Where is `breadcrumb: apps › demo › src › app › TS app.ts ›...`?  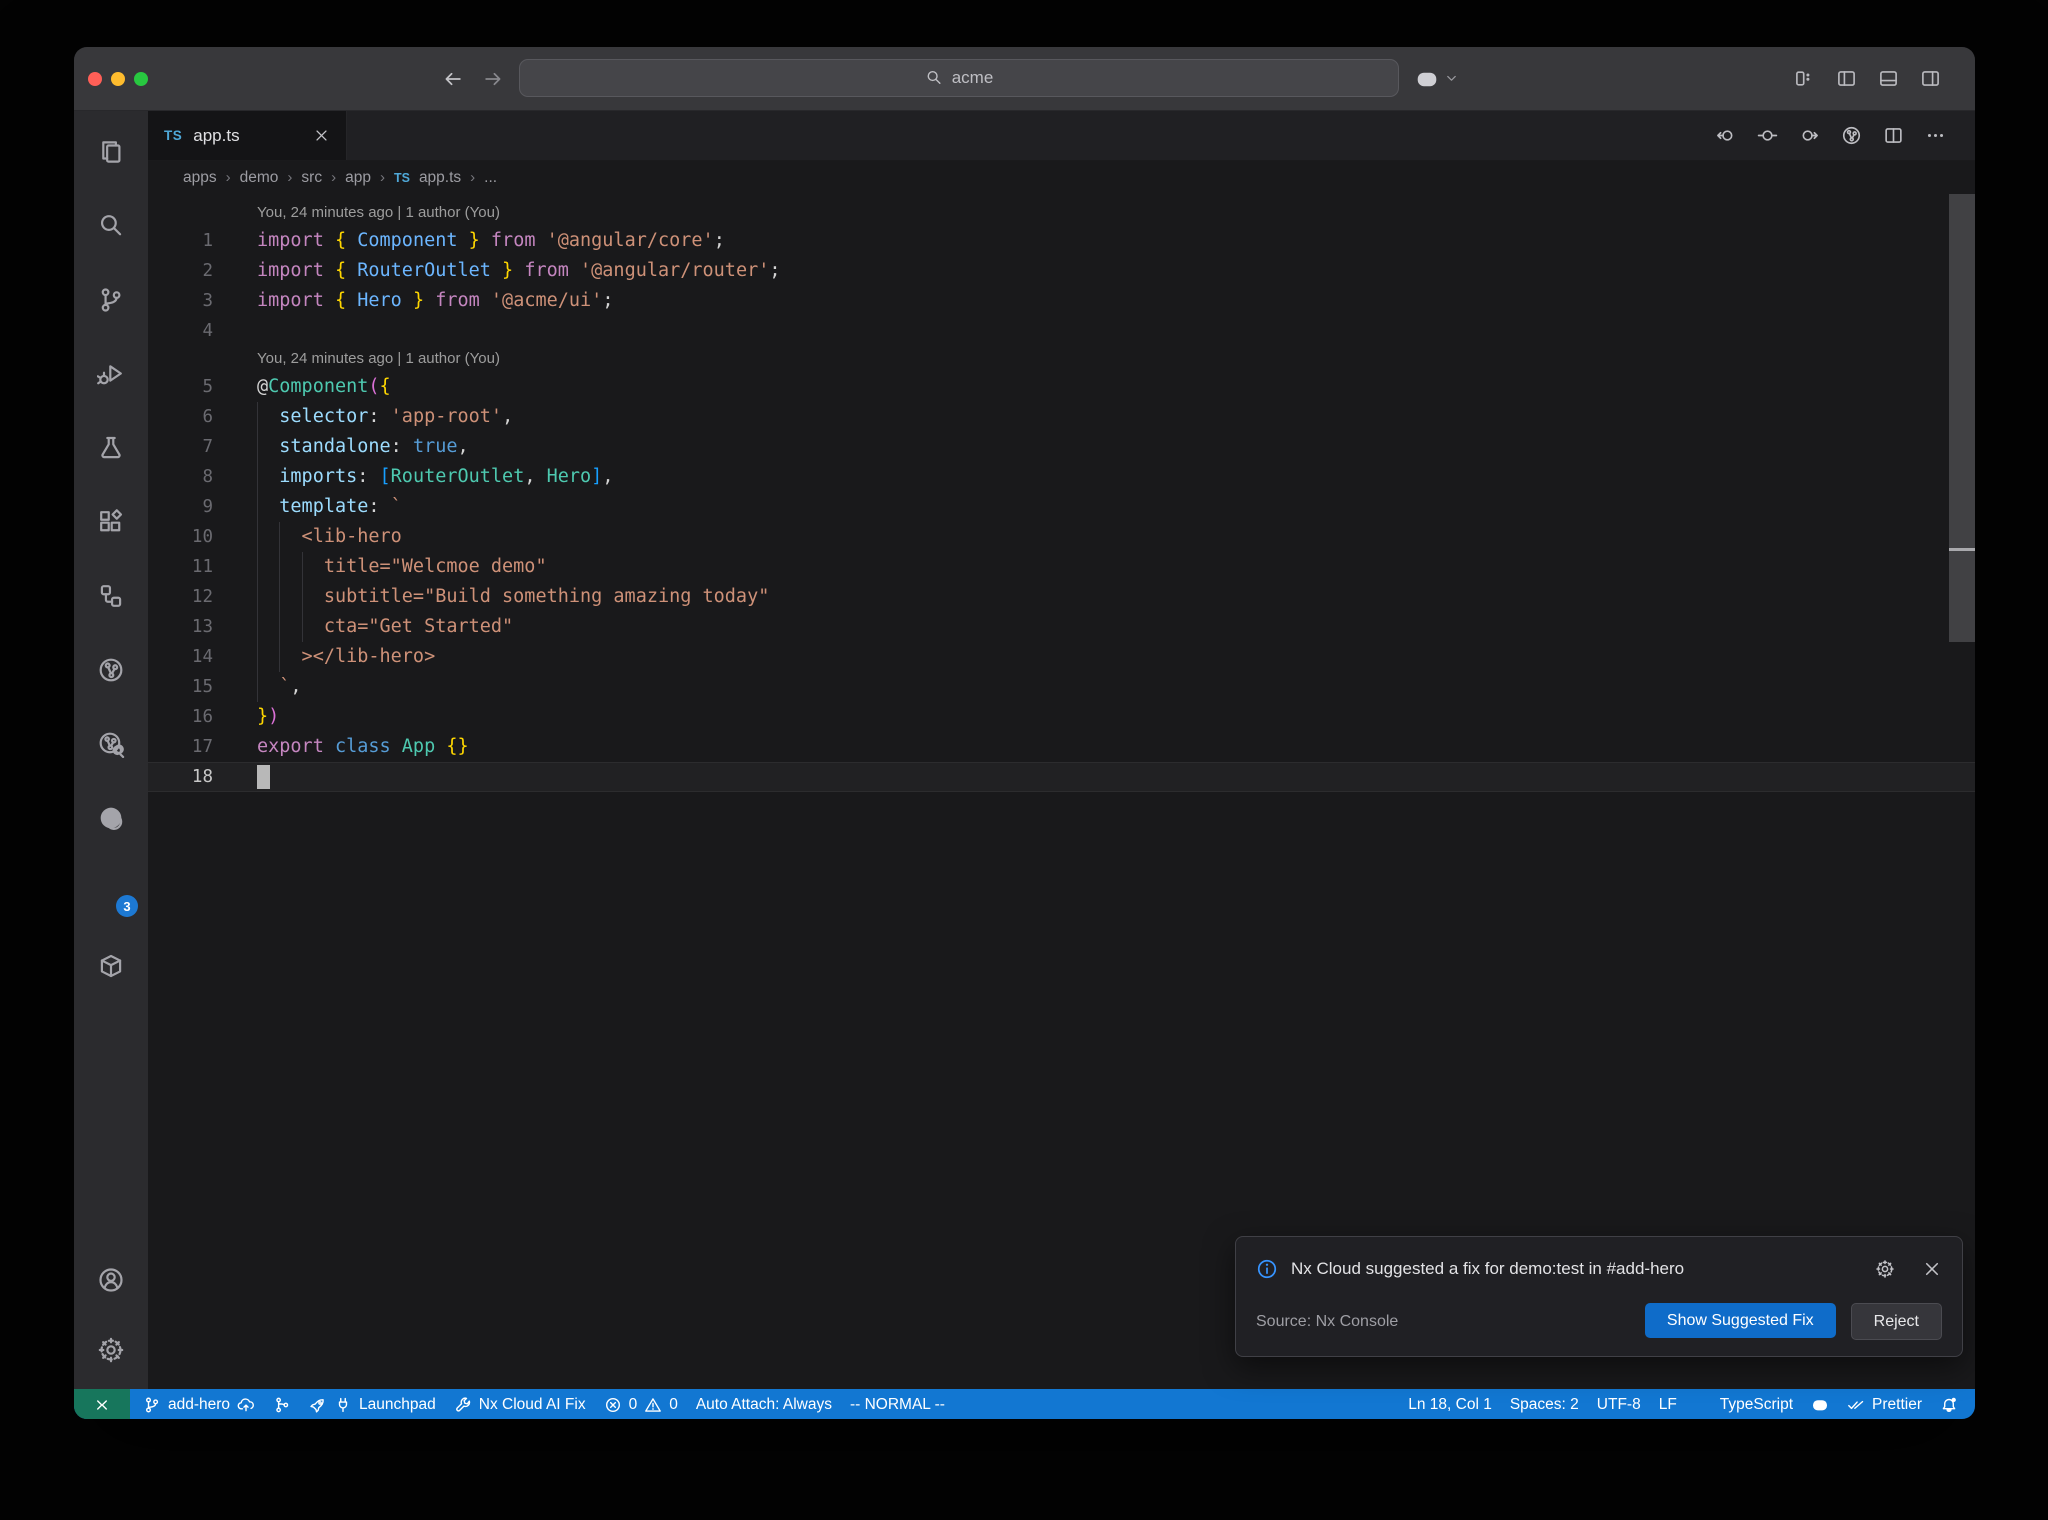 breadcrumb: apps › demo › src › app › TS app.ts ›... is located at coordinates (1061, 177).